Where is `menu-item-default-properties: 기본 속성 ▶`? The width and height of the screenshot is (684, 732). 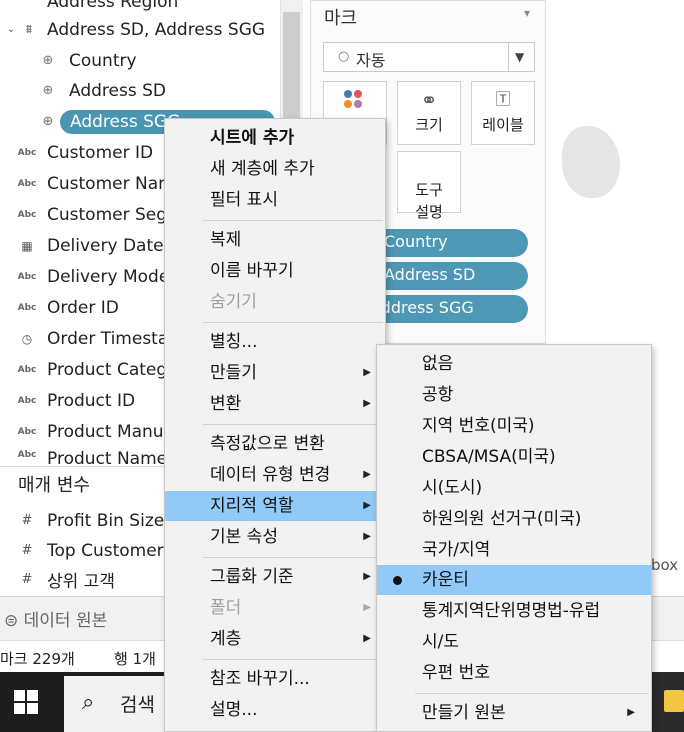 menu-item-default-properties: 기본 속성 ▶ is located at coordinates (275, 537).